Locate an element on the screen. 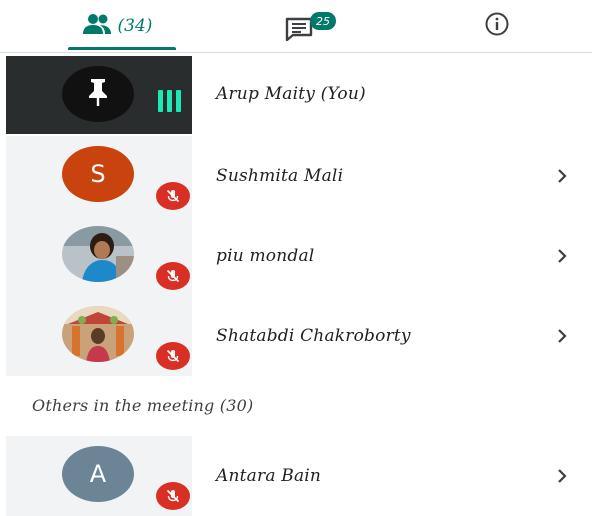 This screenshot has height=516, width=592. avatar: A is located at coordinates (98, 474).